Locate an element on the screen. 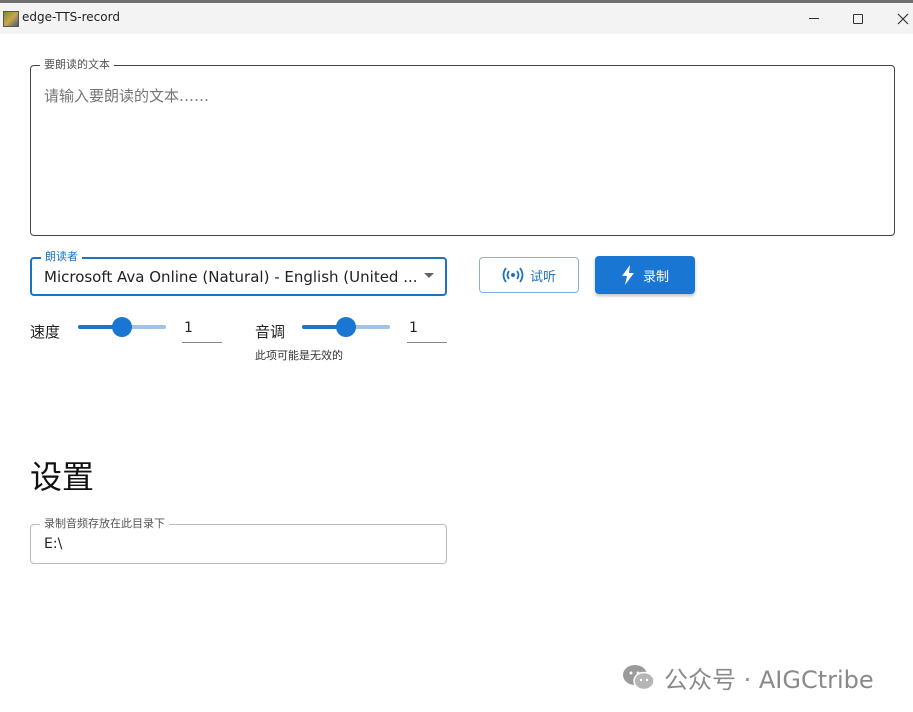  maximize-button is located at coordinates (858, 18).